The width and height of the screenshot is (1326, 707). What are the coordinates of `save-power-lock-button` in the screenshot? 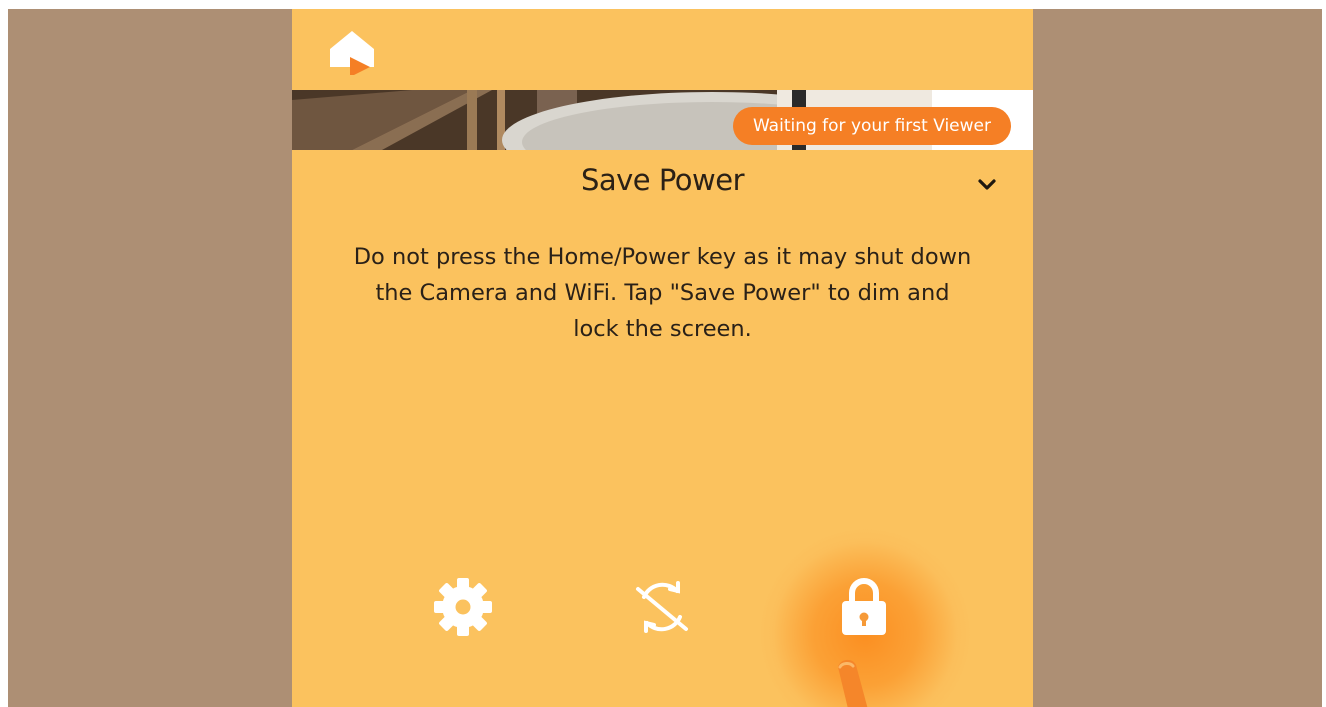 It's located at (864, 609).